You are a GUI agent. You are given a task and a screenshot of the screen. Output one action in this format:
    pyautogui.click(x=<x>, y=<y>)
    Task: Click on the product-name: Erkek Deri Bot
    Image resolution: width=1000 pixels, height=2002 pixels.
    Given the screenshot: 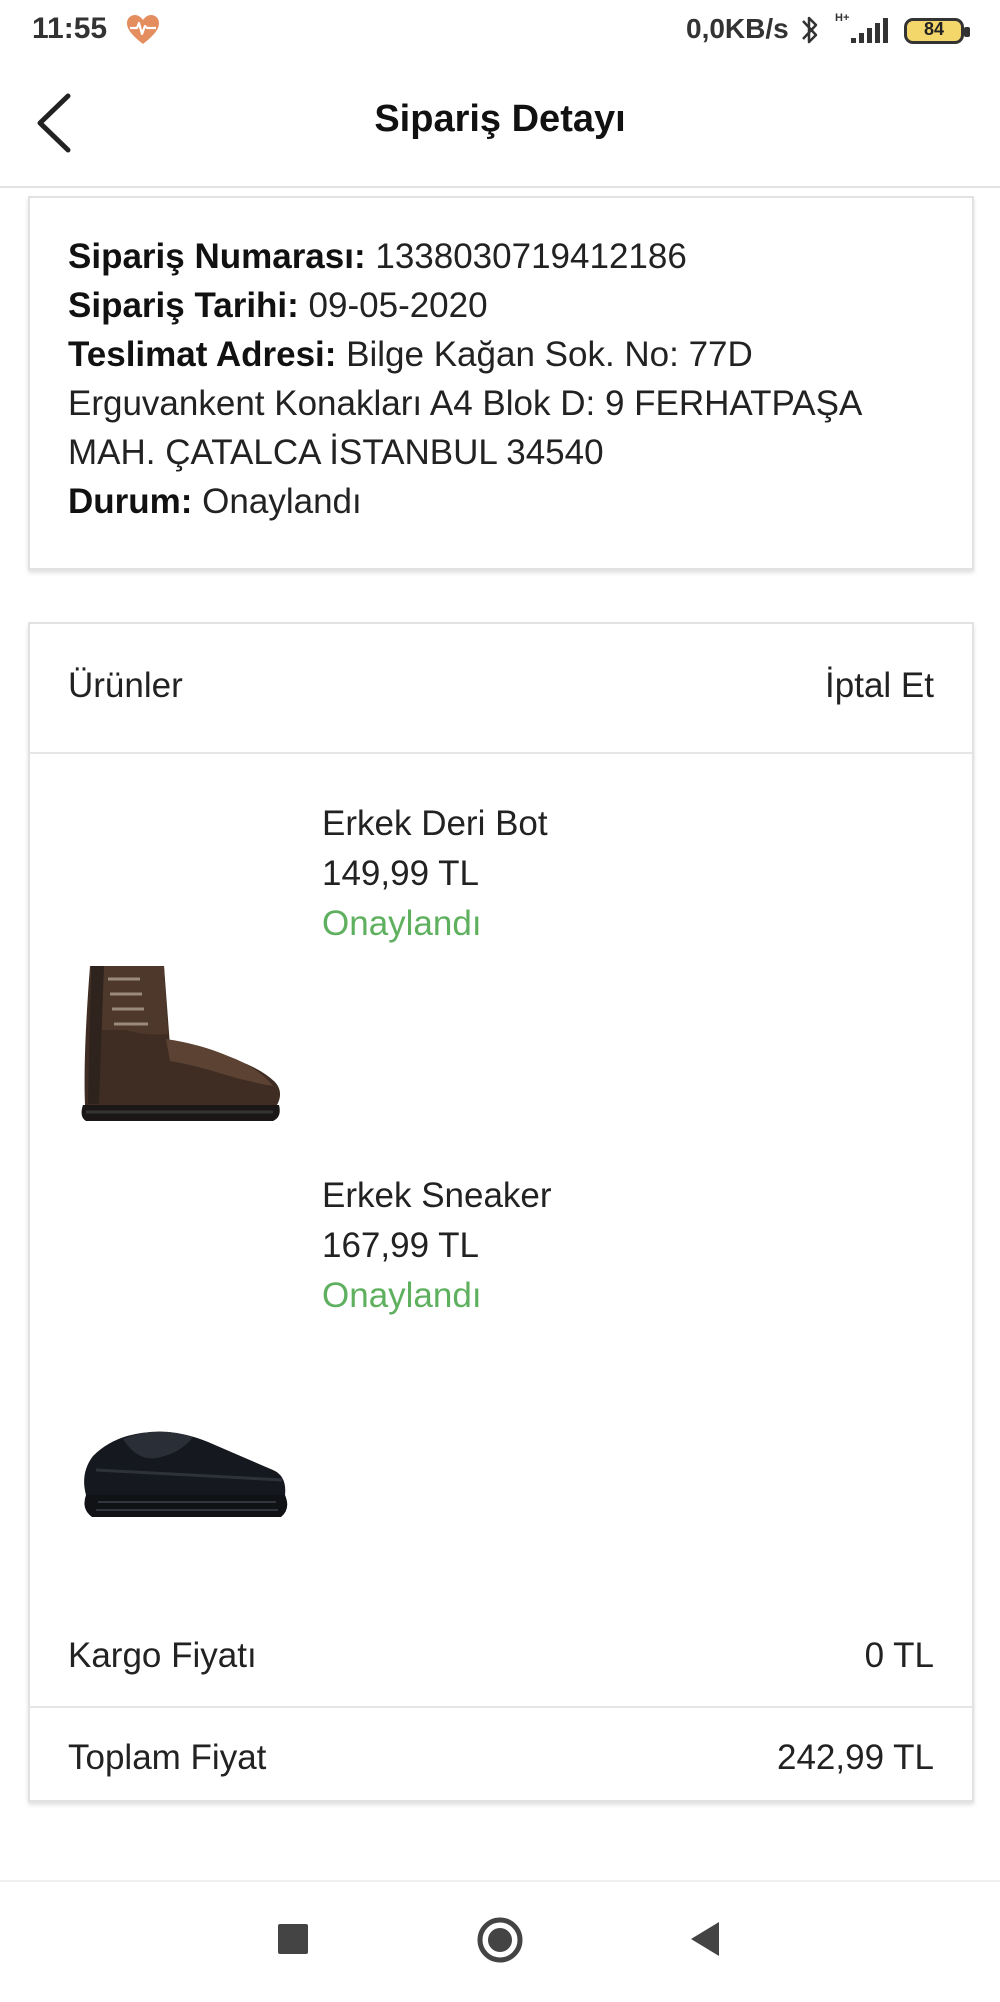 What is the action you would take?
    pyautogui.click(x=435, y=823)
    